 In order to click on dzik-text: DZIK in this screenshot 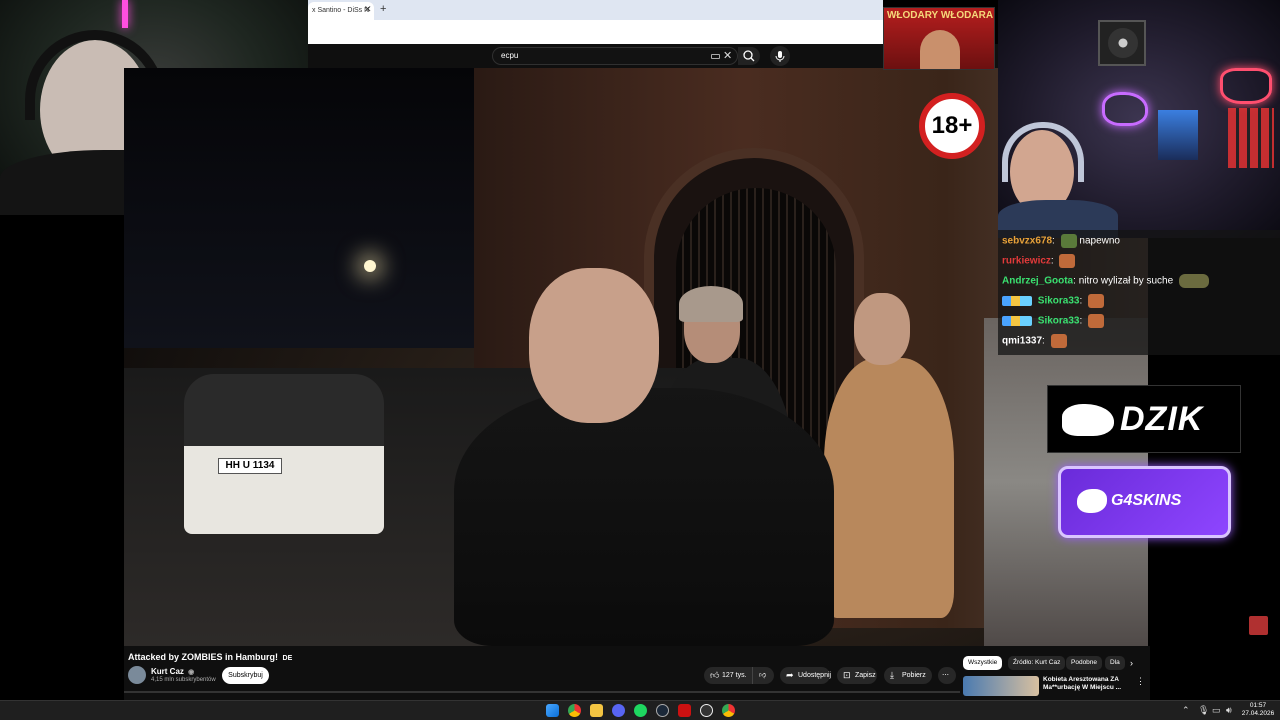, I will do `click(1162, 419)`.